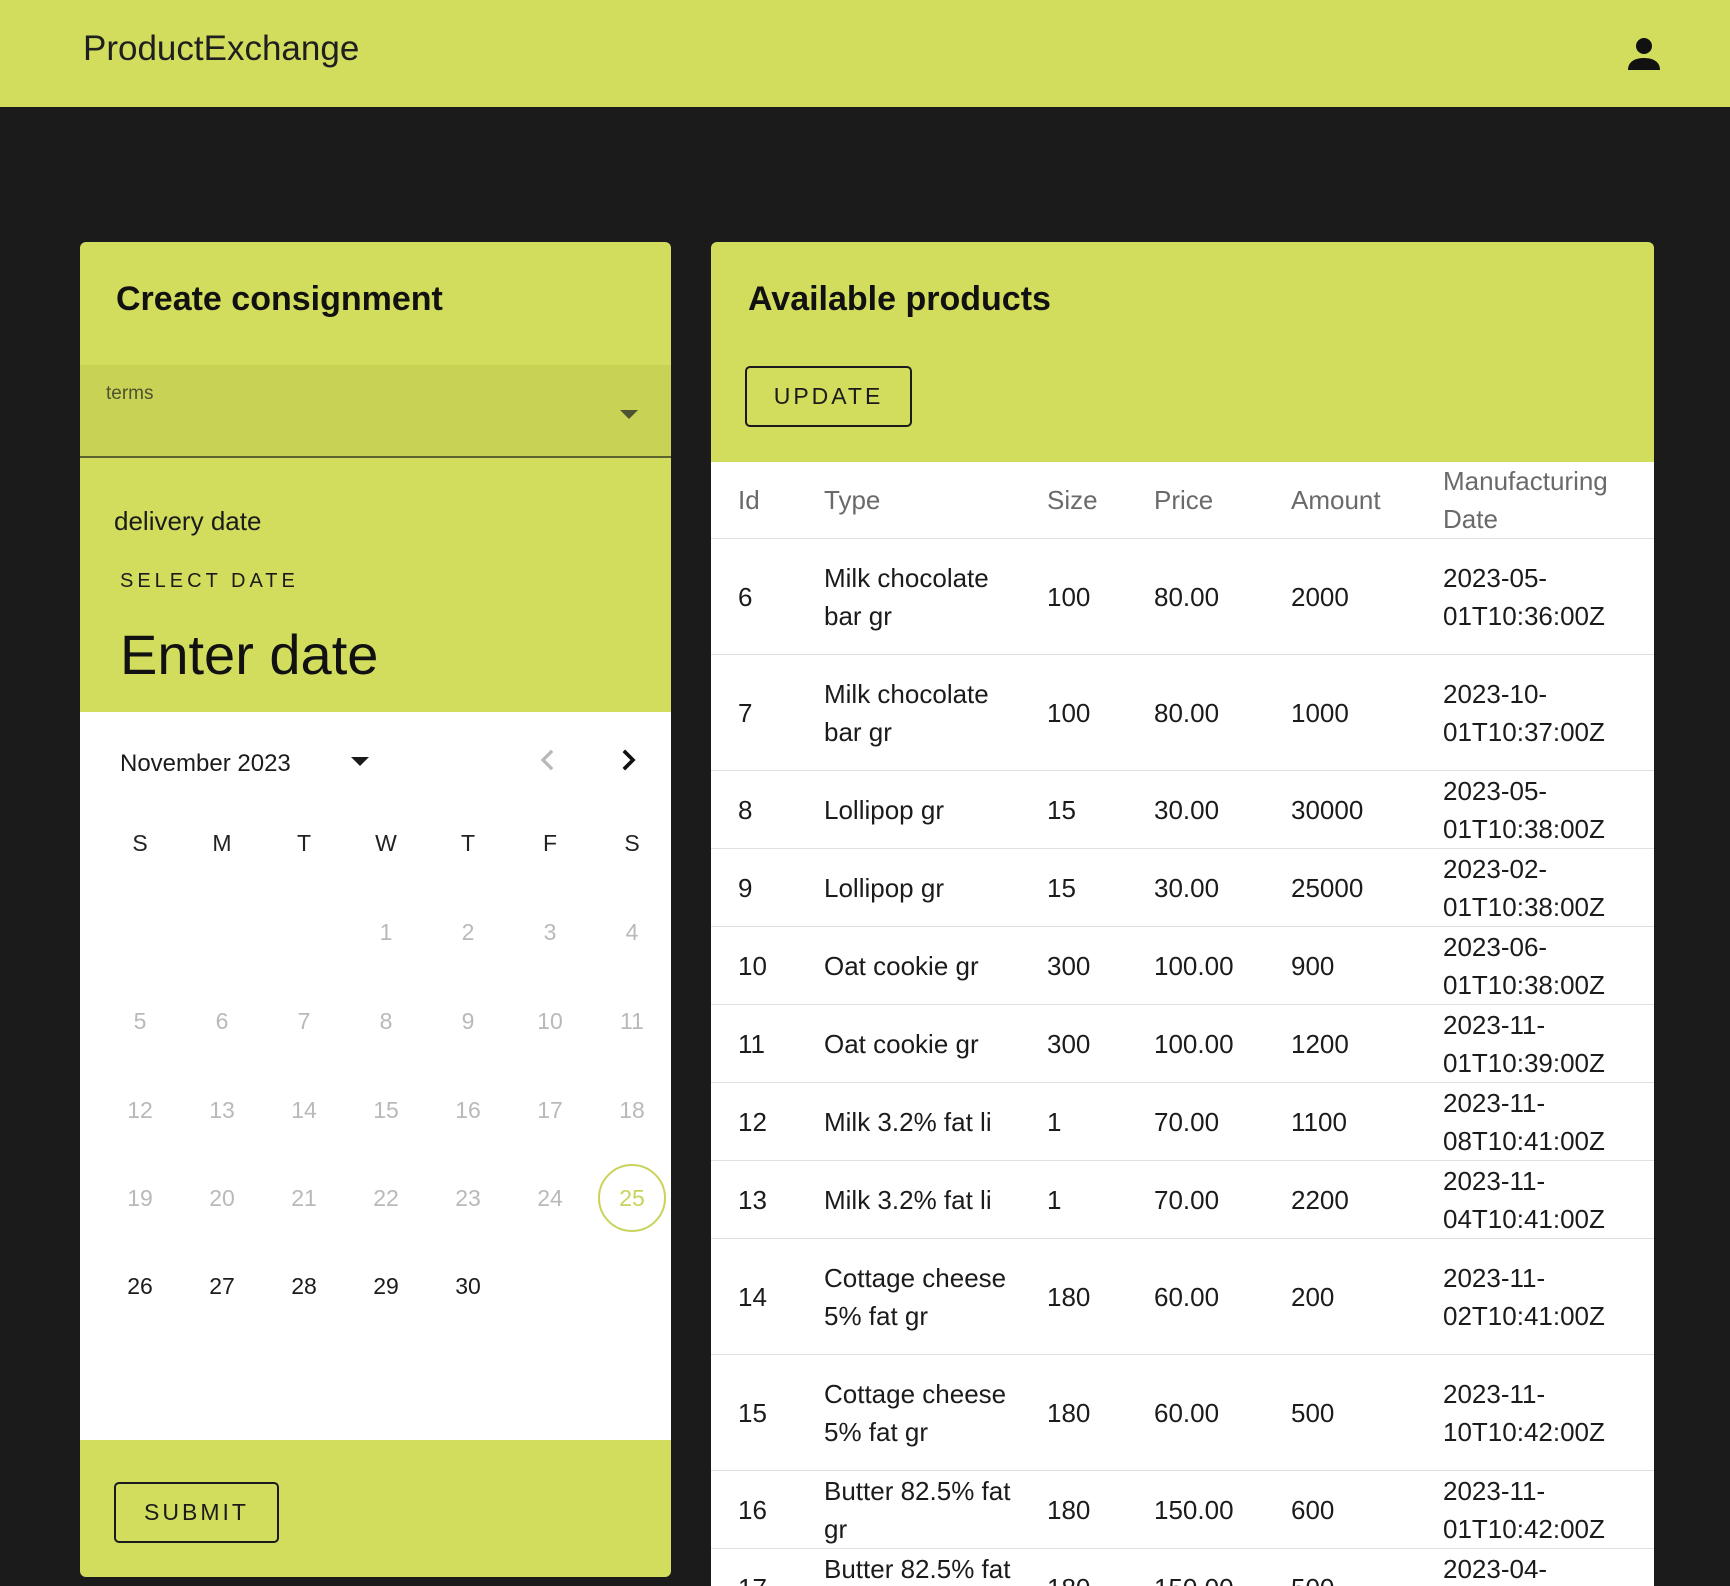 This screenshot has width=1730, height=1586. I want to click on table-cell: 1, so click(1073, 1199).